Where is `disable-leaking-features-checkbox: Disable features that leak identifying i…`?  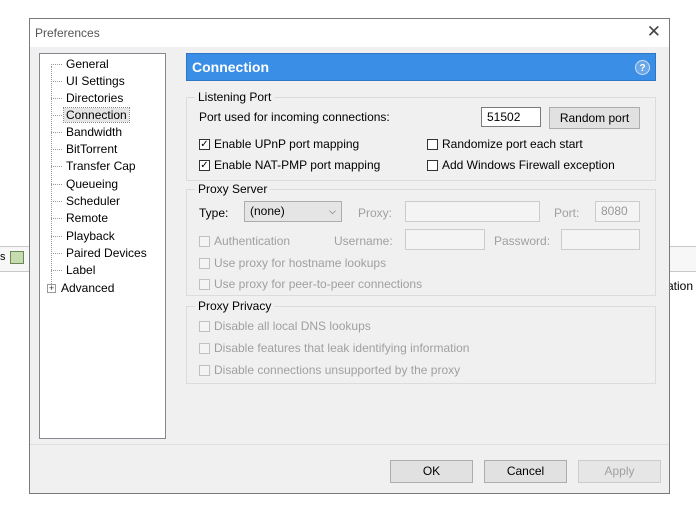
disable-leaking-features-checkbox: Disable features that leak identifying i… is located at coordinates (334, 348).